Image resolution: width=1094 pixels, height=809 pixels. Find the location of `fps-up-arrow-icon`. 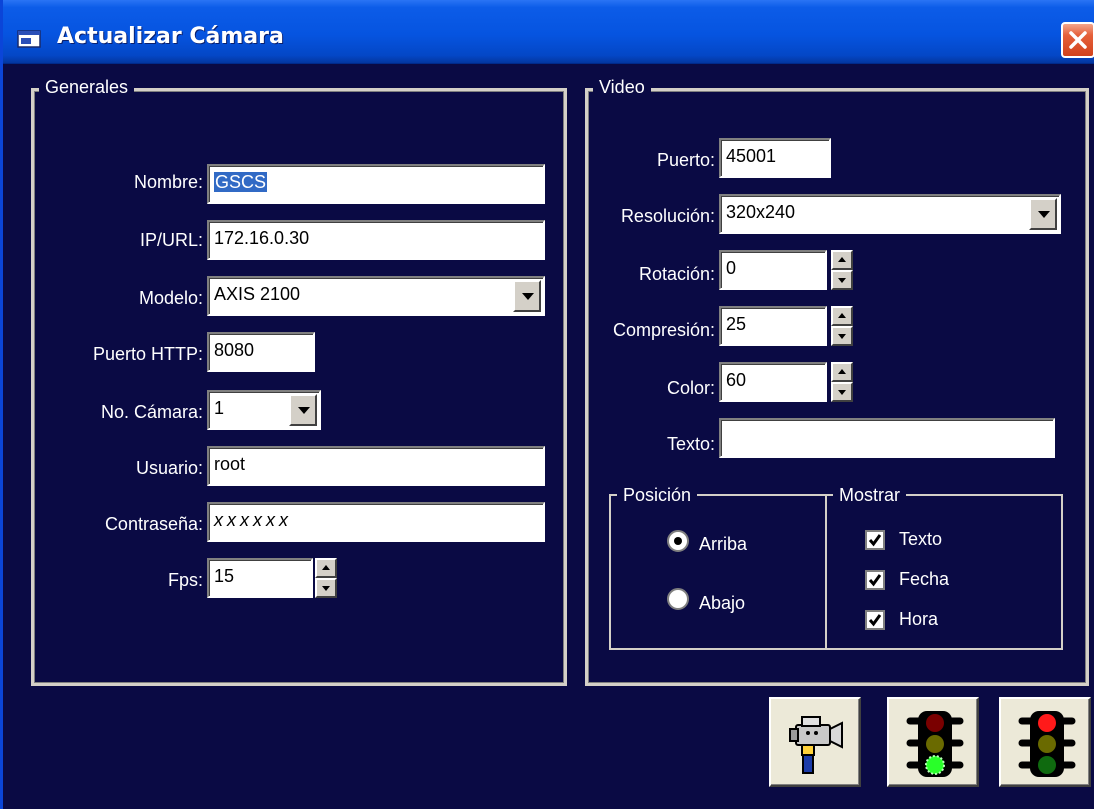

fps-up-arrow-icon is located at coordinates (326, 568).